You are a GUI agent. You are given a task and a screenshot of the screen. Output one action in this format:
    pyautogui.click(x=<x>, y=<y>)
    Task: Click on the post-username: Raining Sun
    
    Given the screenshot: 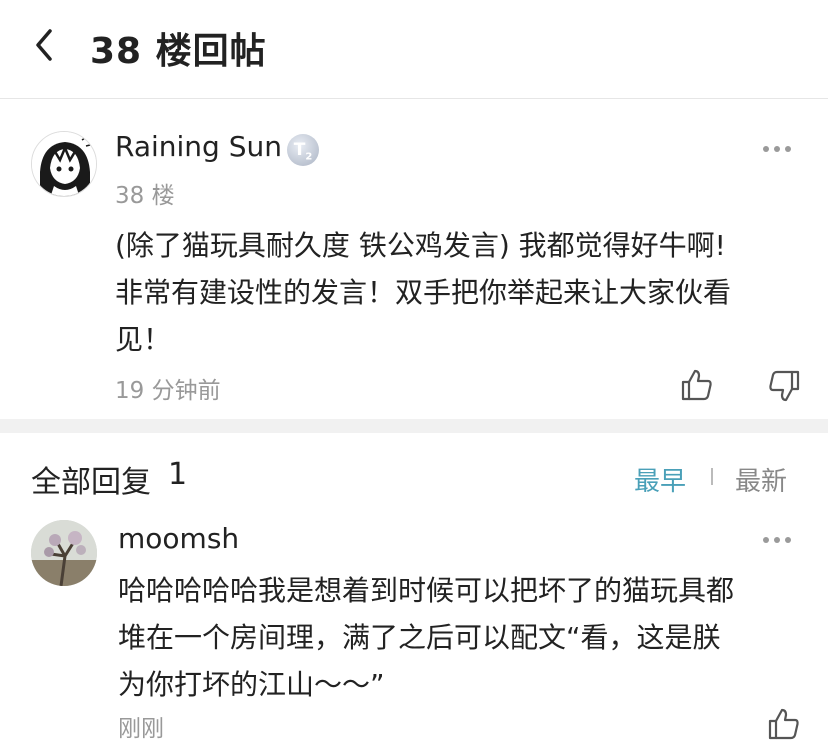 What is the action you would take?
    pyautogui.click(x=198, y=146)
    